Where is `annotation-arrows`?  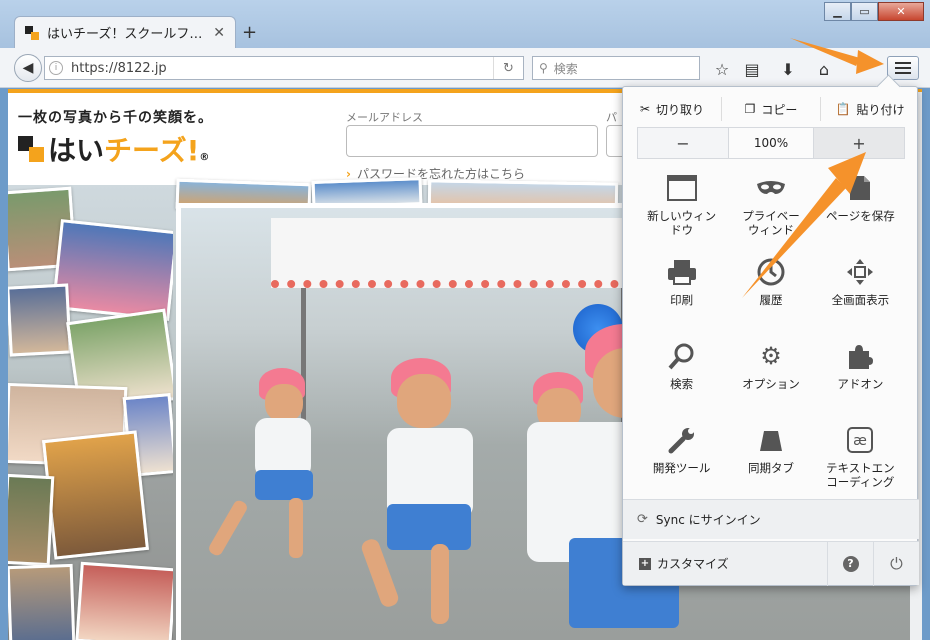 annotation-arrows is located at coordinates (813, 168).